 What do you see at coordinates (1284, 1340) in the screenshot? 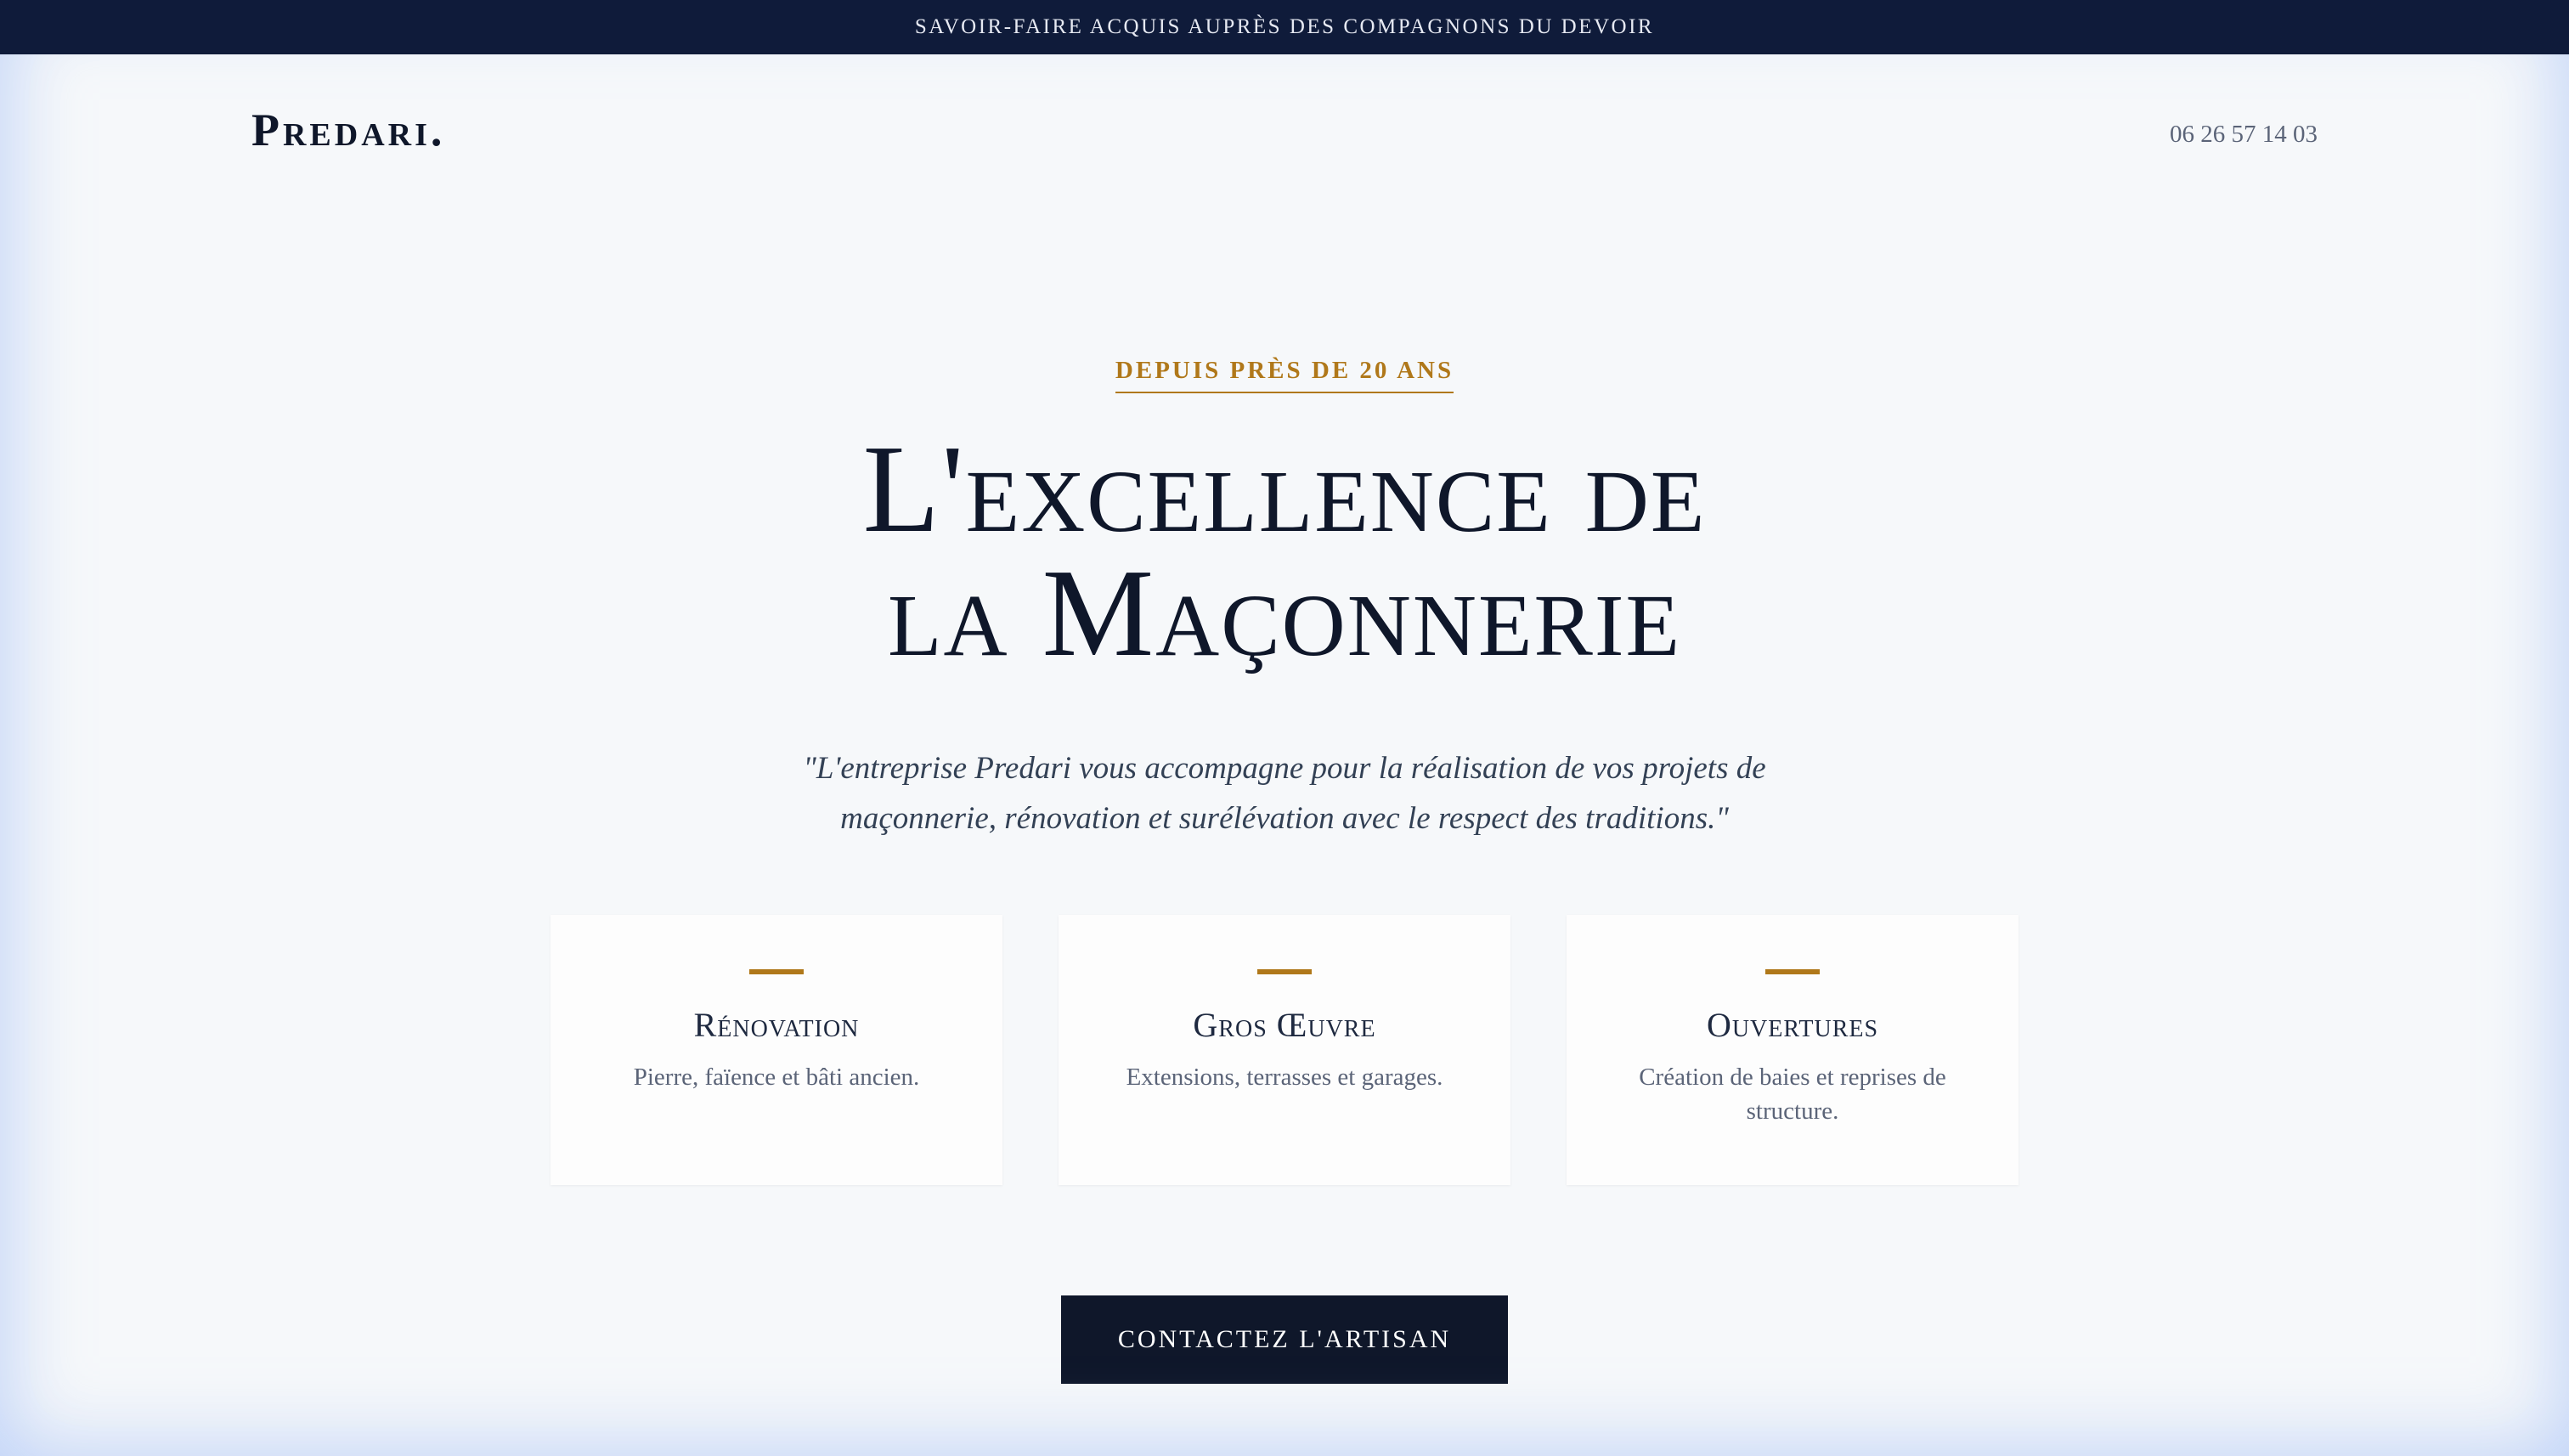
I see `contact-artisan-button: CONTACTEZ L'ARTISAN` at bounding box center [1284, 1340].